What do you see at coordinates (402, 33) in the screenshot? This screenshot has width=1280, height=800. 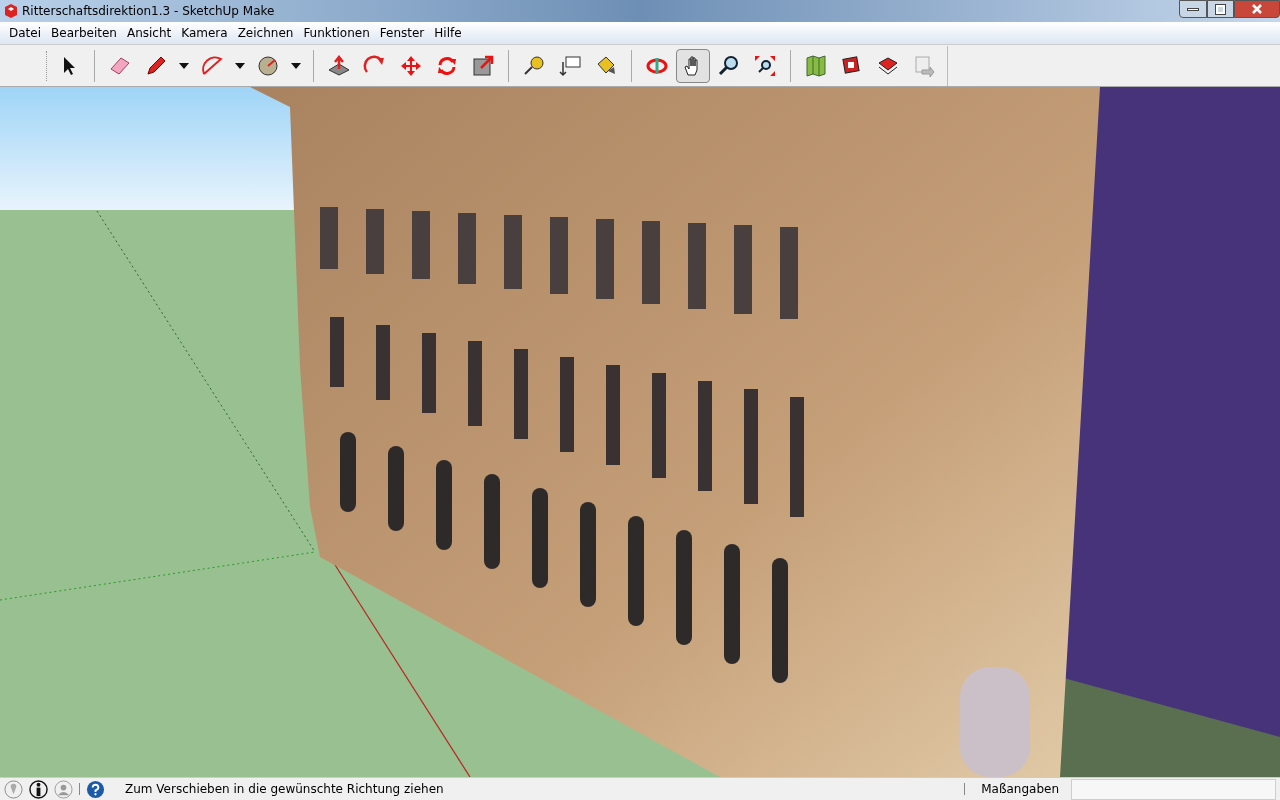 I see `menu-item: Fenster` at bounding box center [402, 33].